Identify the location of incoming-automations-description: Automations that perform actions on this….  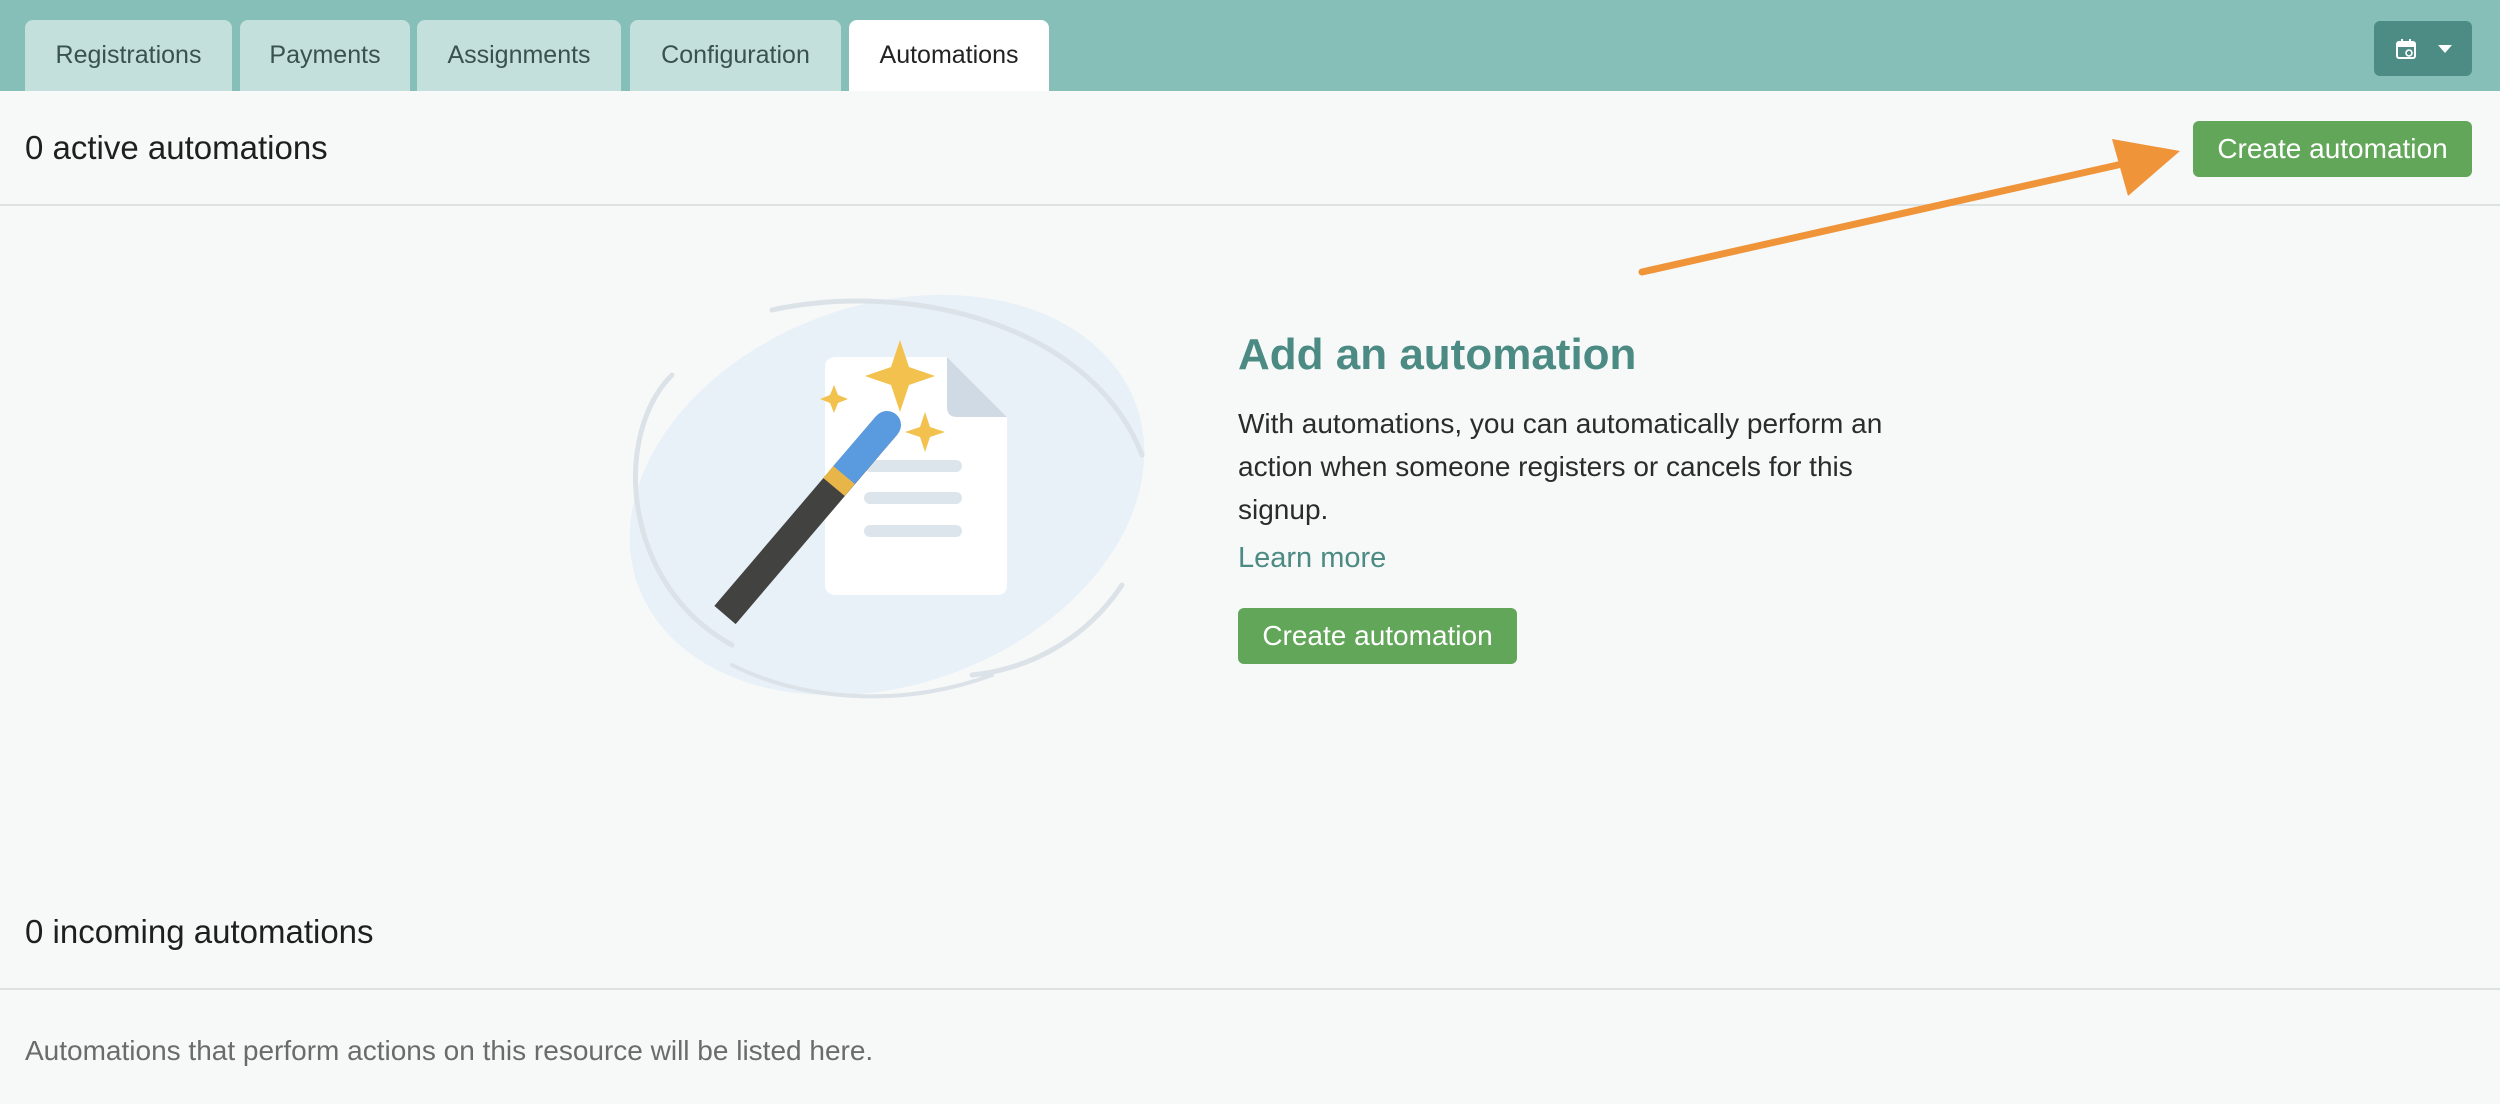
(449, 1050).